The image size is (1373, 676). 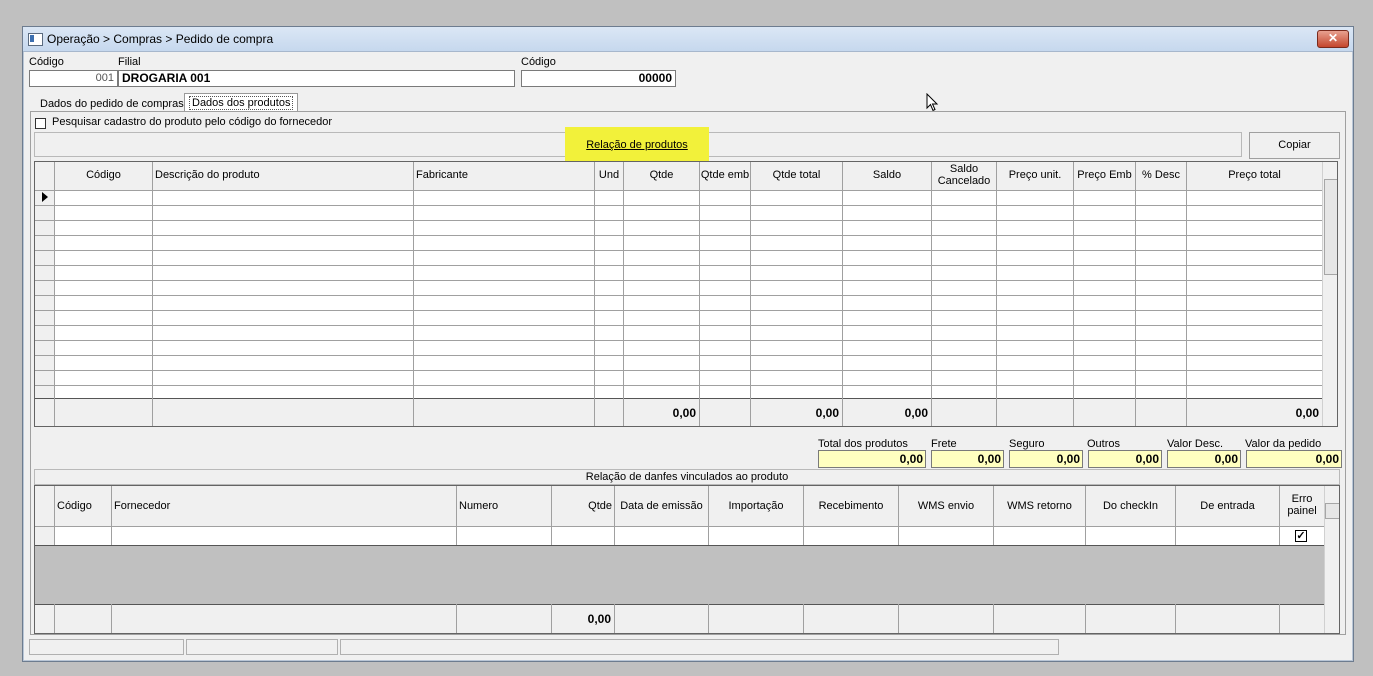 I want to click on relacao-produtos-label: Relação de produtos, so click(x=637, y=145).